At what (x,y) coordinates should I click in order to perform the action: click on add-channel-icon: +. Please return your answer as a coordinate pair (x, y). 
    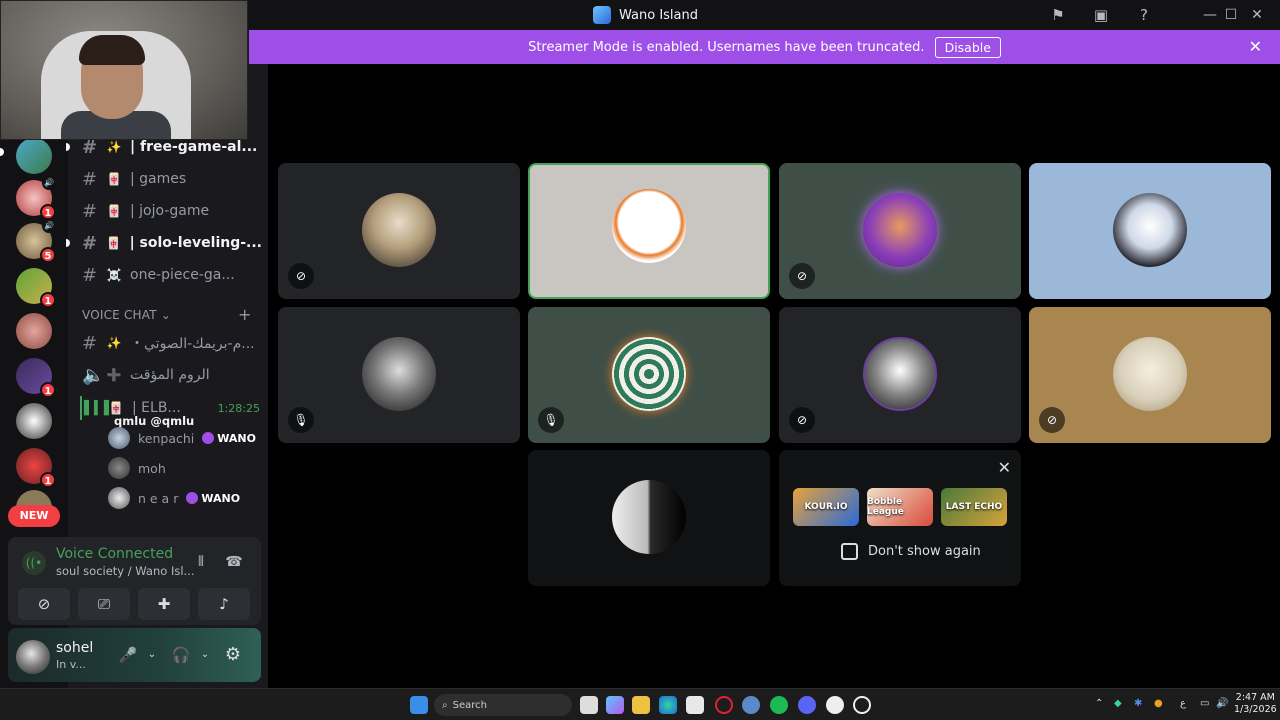
    Looking at the image, I should click on (244, 314).